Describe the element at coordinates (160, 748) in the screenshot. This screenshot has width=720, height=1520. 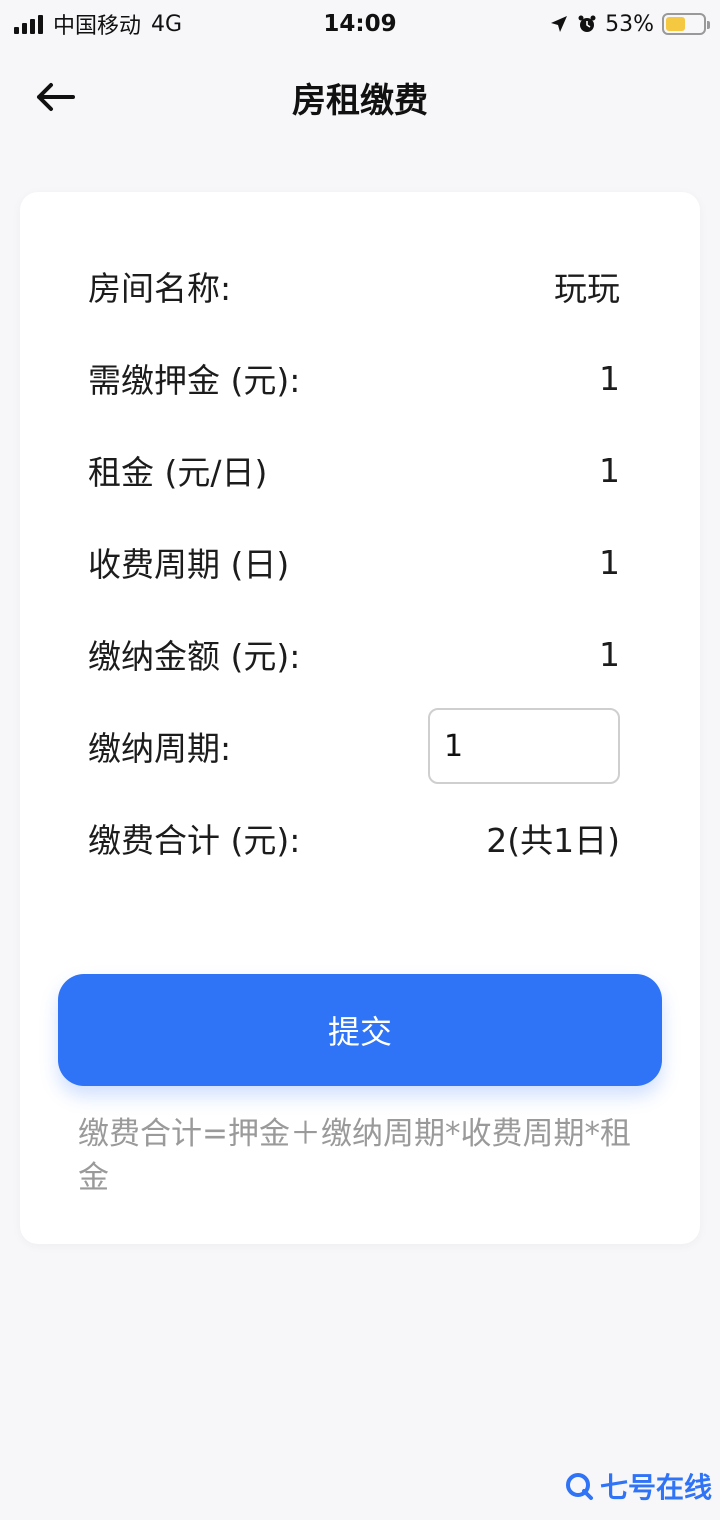
I see `payment-period-label: 缴纳周期:` at that location.